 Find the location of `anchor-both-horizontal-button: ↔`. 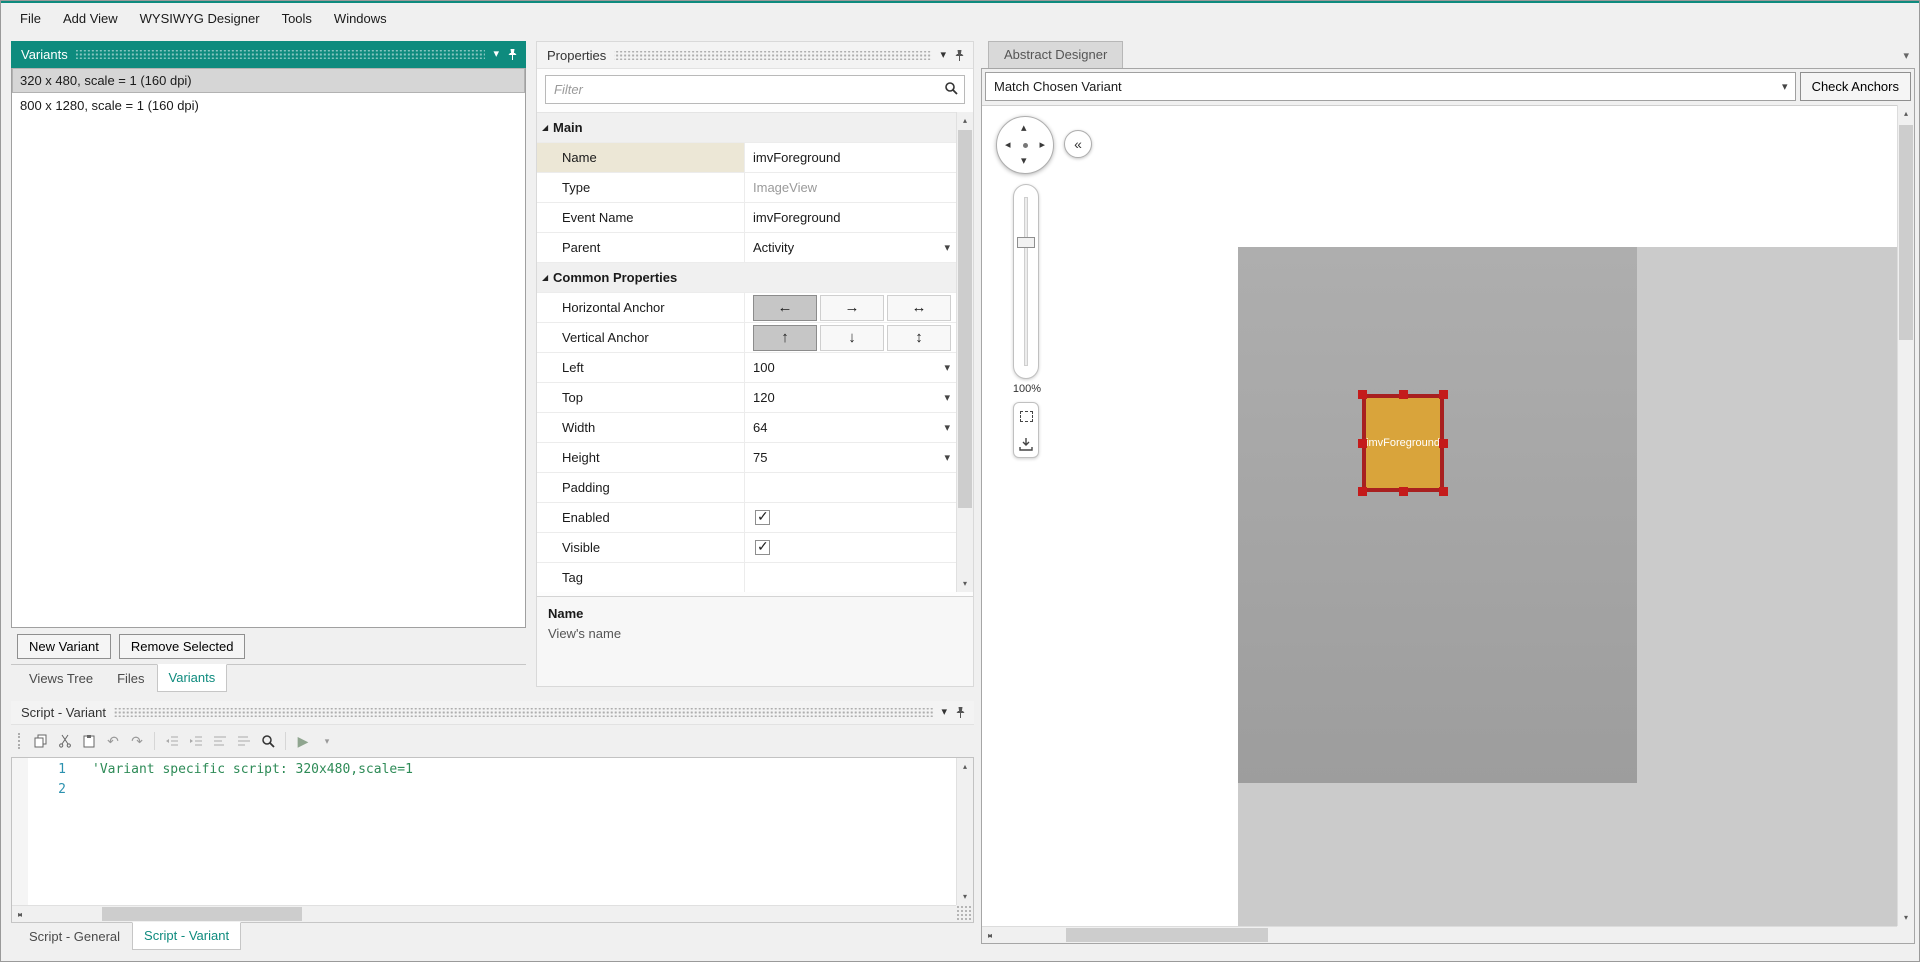

anchor-both-horizontal-button: ↔ is located at coordinates (919, 307).